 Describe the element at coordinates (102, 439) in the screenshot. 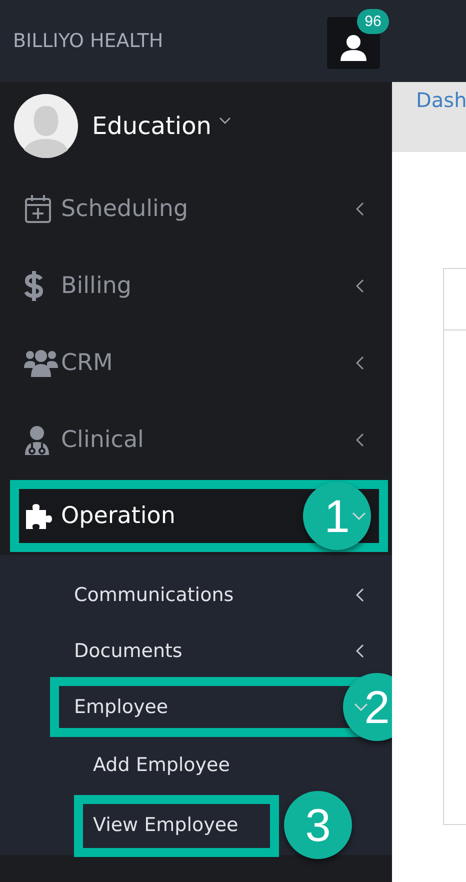

I see `menu-label: Clinical` at that location.